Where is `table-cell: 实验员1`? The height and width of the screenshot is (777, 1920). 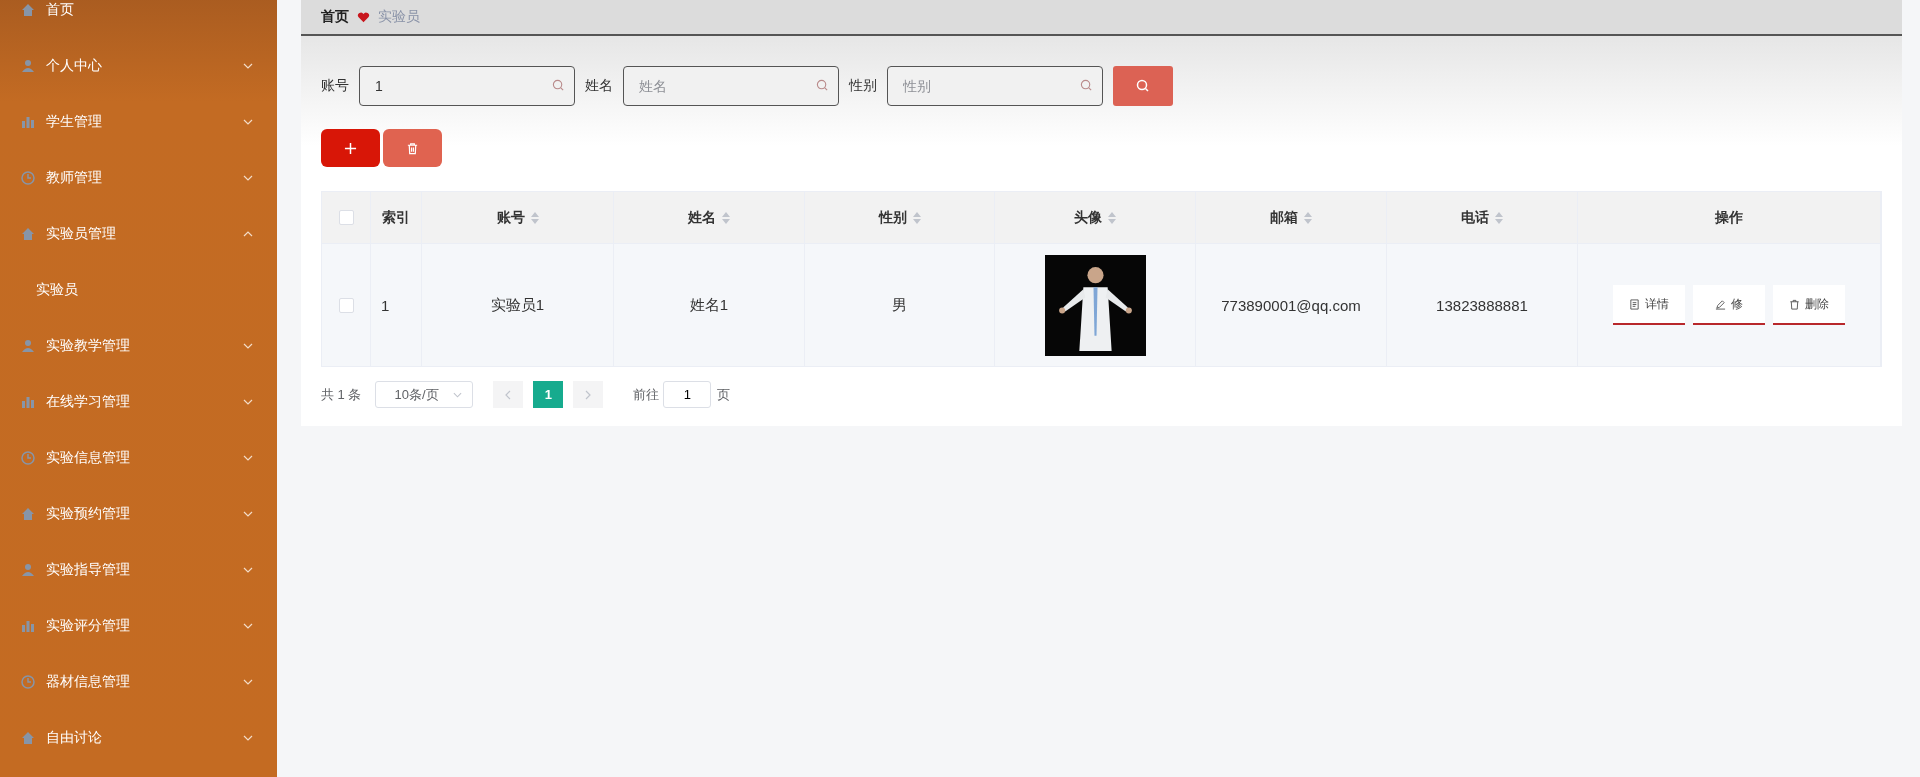
table-cell: 实验员1 is located at coordinates (517, 305).